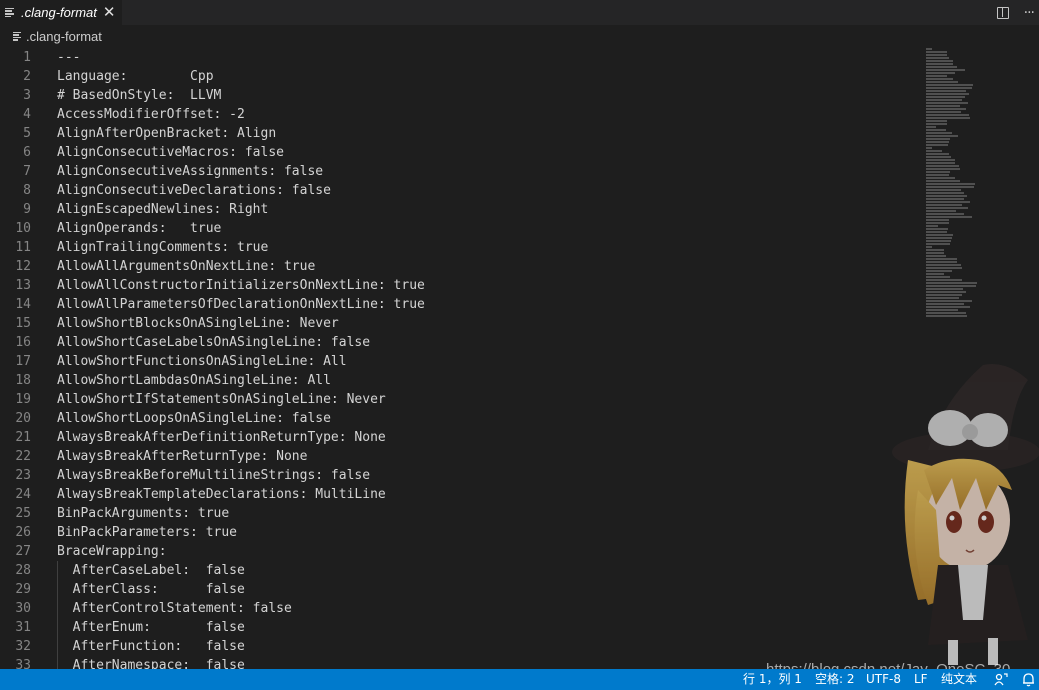 The height and width of the screenshot is (690, 1039). What do you see at coordinates (460, 513) in the screenshot?
I see `code-line: 25 BinPackArguments: true` at bounding box center [460, 513].